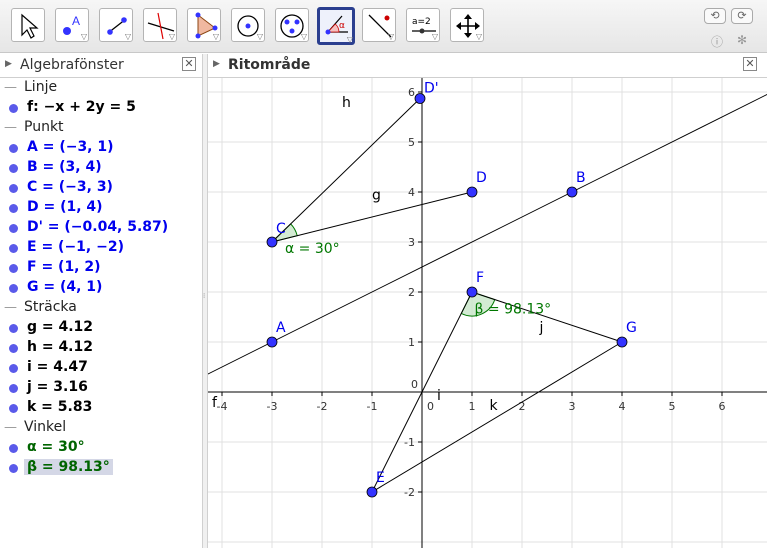  Describe the element at coordinates (204, 296) in the screenshot. I see `grip-icon: ⁞` at that location.